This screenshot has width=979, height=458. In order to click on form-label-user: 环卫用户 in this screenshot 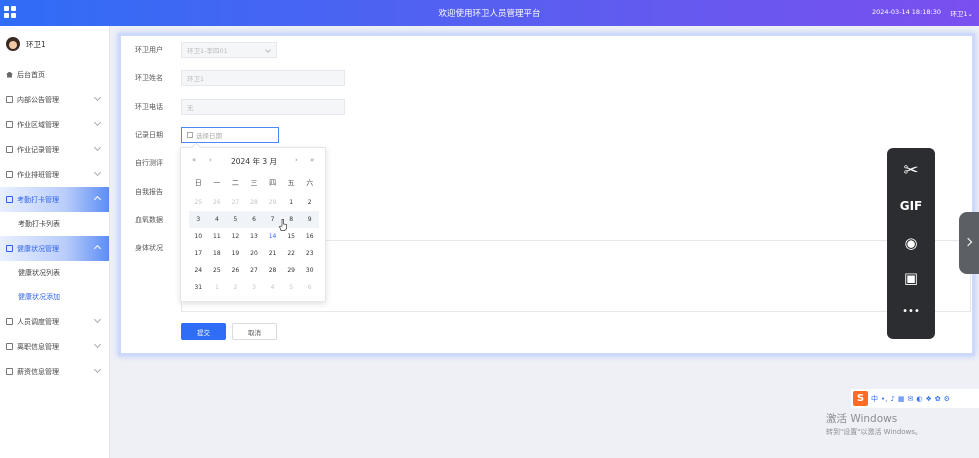, I will do `click(149, 50)`.